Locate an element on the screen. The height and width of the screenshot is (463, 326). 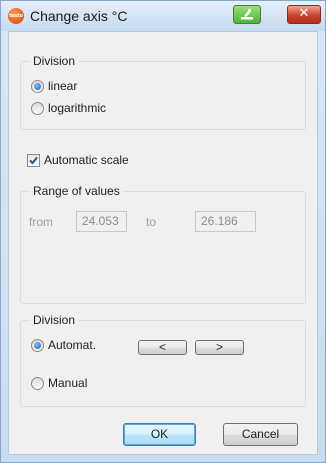
window-title: Change axis °C is located at coordinates (79, 16).